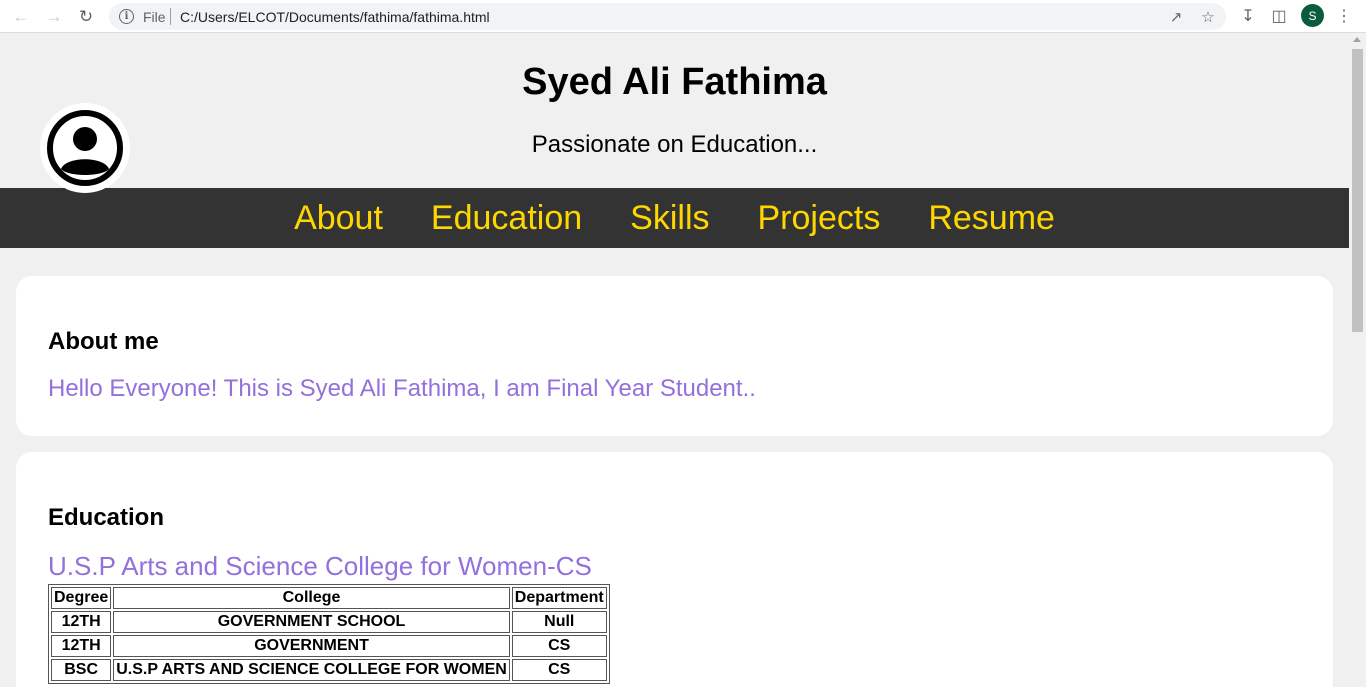 The width and height of the screenshot is (1366, 687). What do you see at coordinates (338, 218) in the screenshot?
I see `nav-link-about: About` at bounding box center [338, 218].